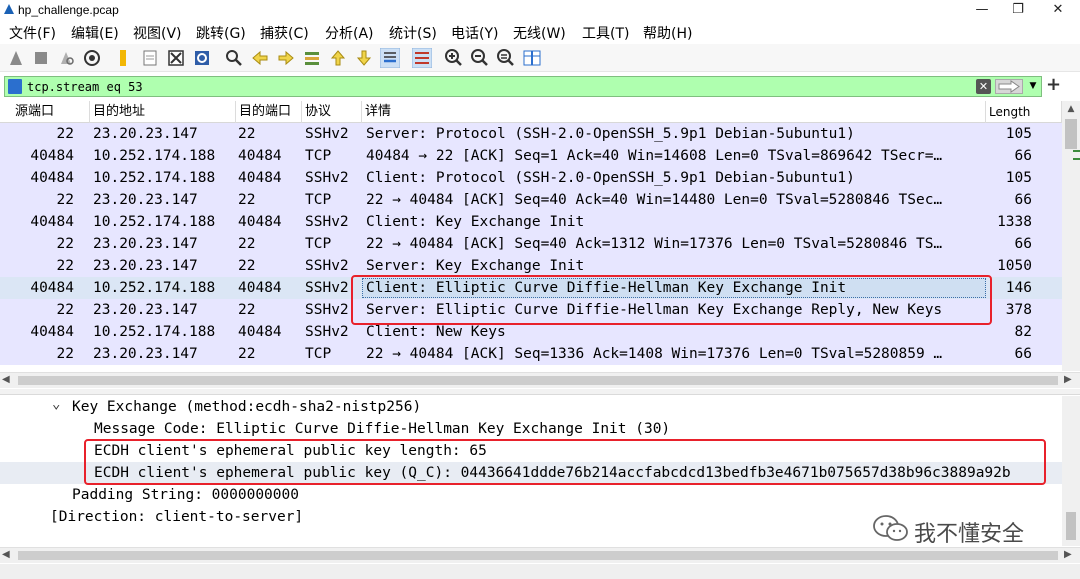 Image resolution: width=1080 pixels, height=579 pixels. What do you see at coordinates (474, 33) in the screenshot?
I see `menu-telephony: 电话(Y)` at bounding box center [474, 33].